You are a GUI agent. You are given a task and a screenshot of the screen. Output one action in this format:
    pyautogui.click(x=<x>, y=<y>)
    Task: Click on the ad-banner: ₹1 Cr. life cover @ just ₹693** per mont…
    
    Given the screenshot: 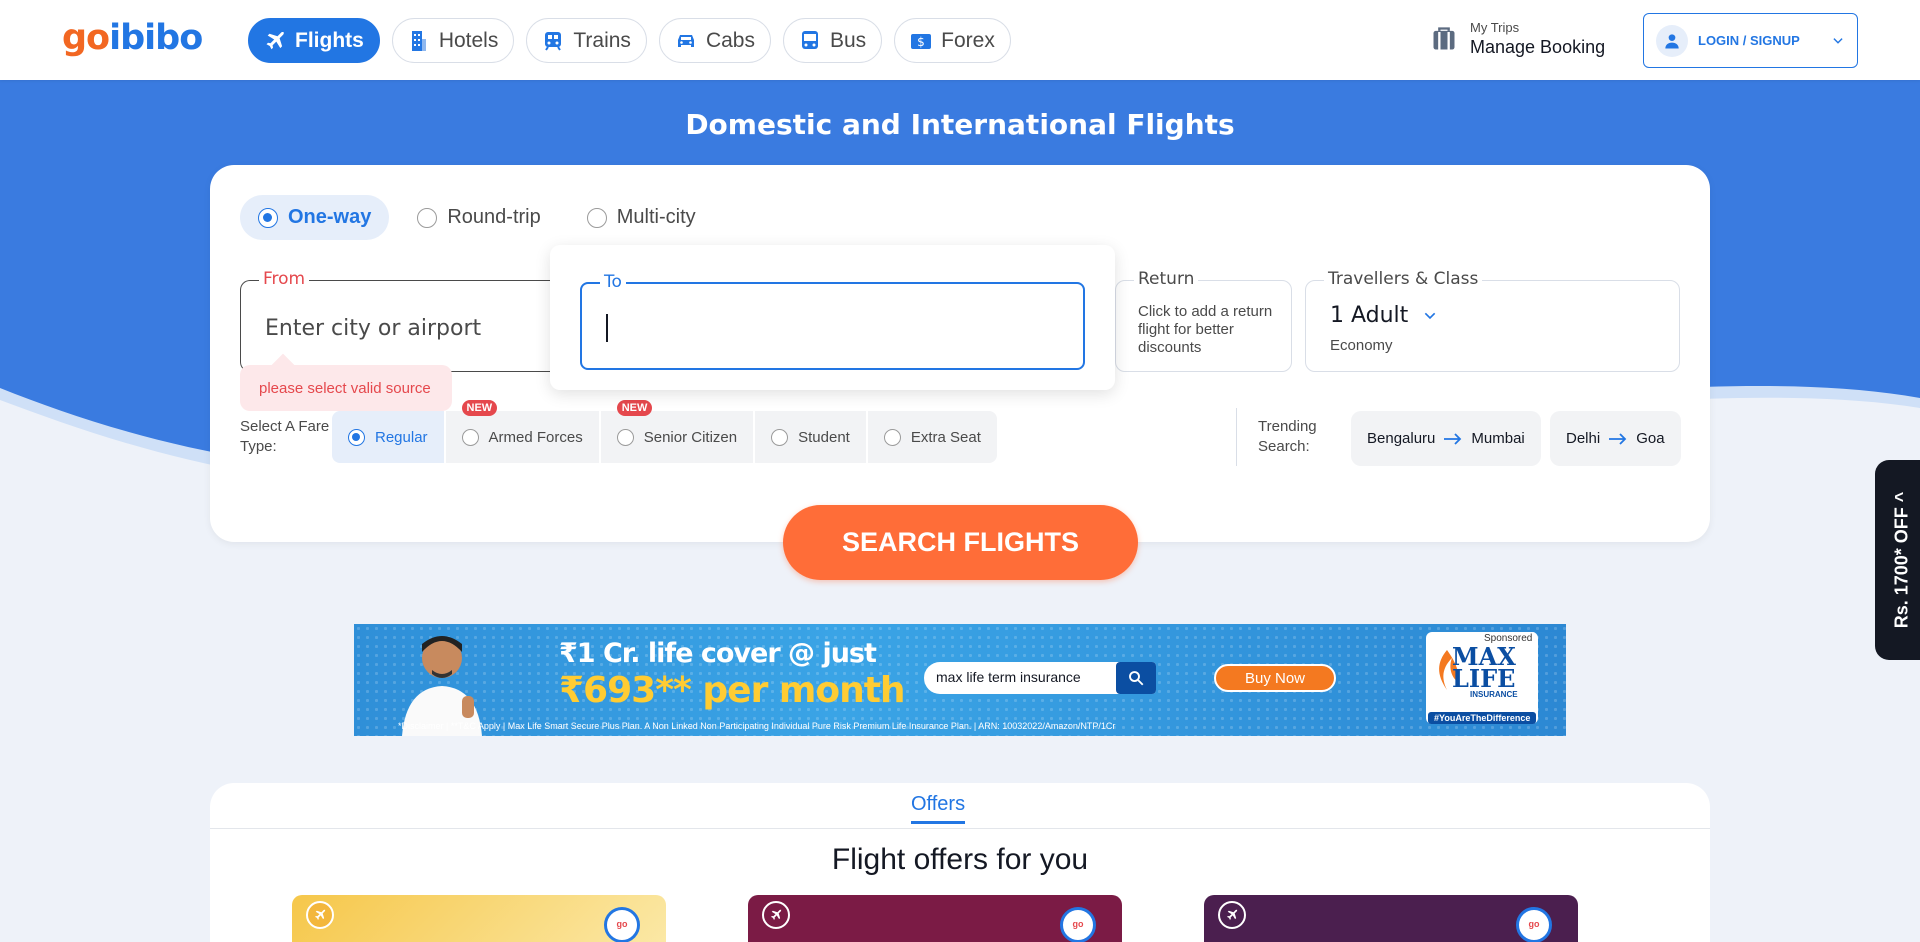 What is the action you would take?
    pyautogui.click(x=960, y=680)
    